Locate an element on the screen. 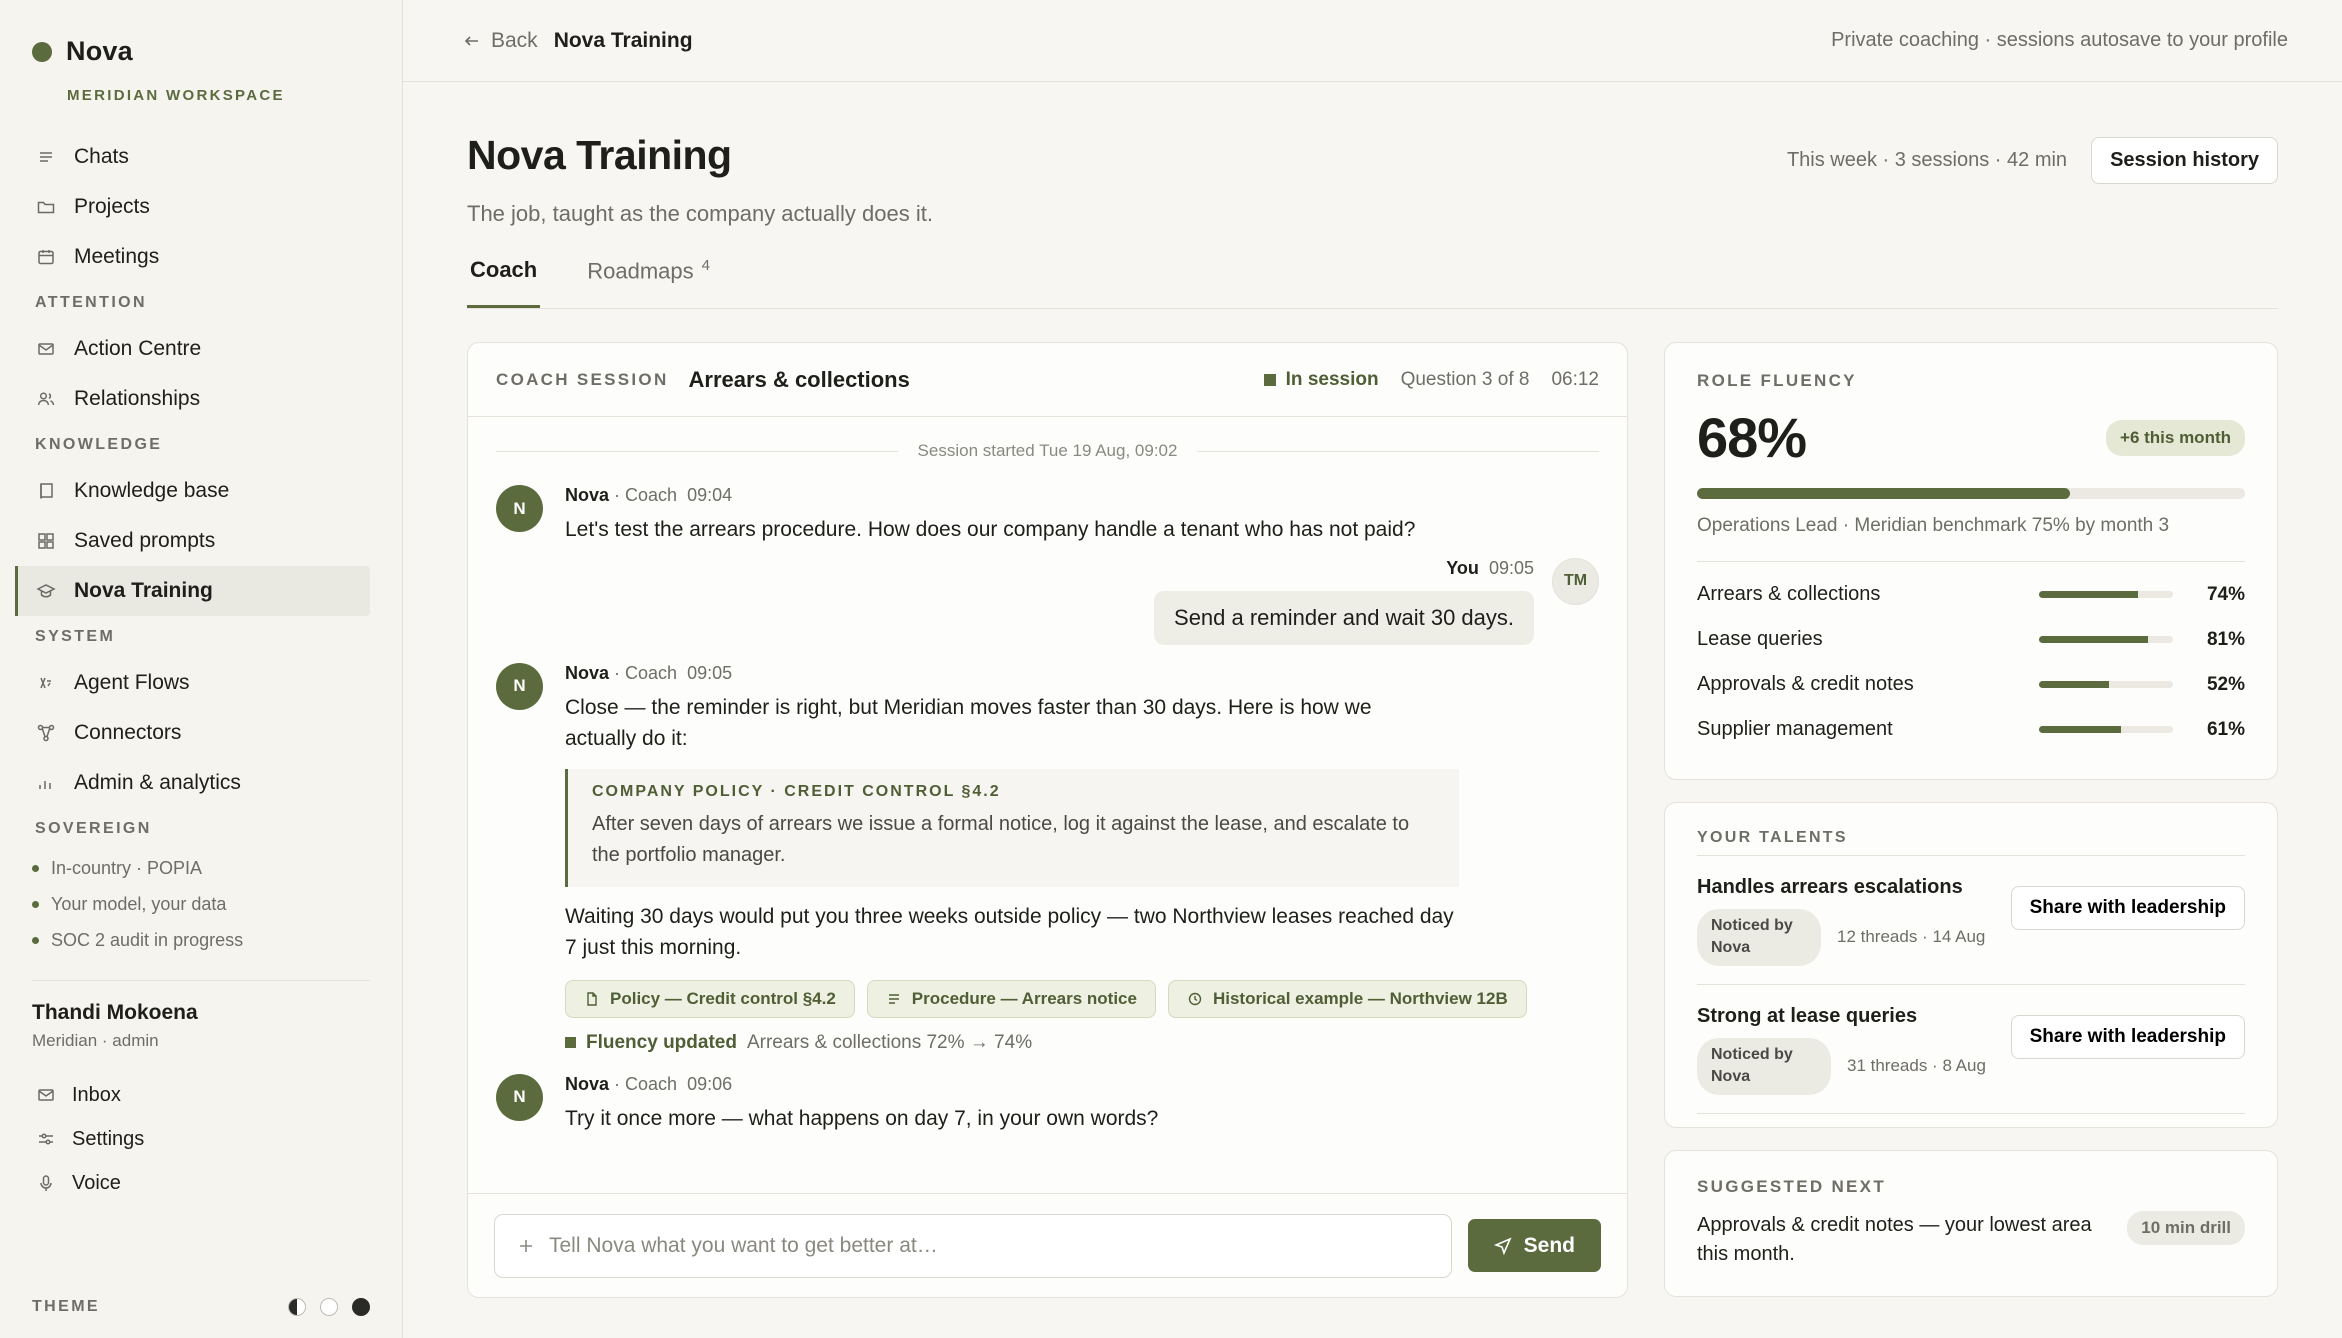  theme-switcher: THEME is located at coordinates (201, 1307).